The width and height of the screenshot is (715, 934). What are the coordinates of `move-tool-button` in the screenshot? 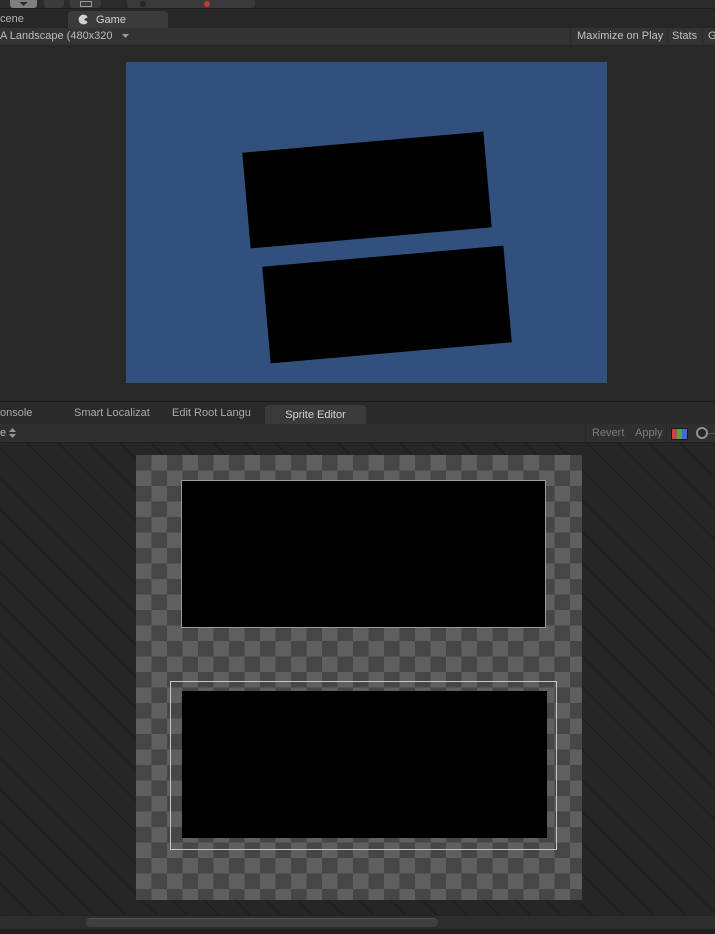 It's located at (23, 4).